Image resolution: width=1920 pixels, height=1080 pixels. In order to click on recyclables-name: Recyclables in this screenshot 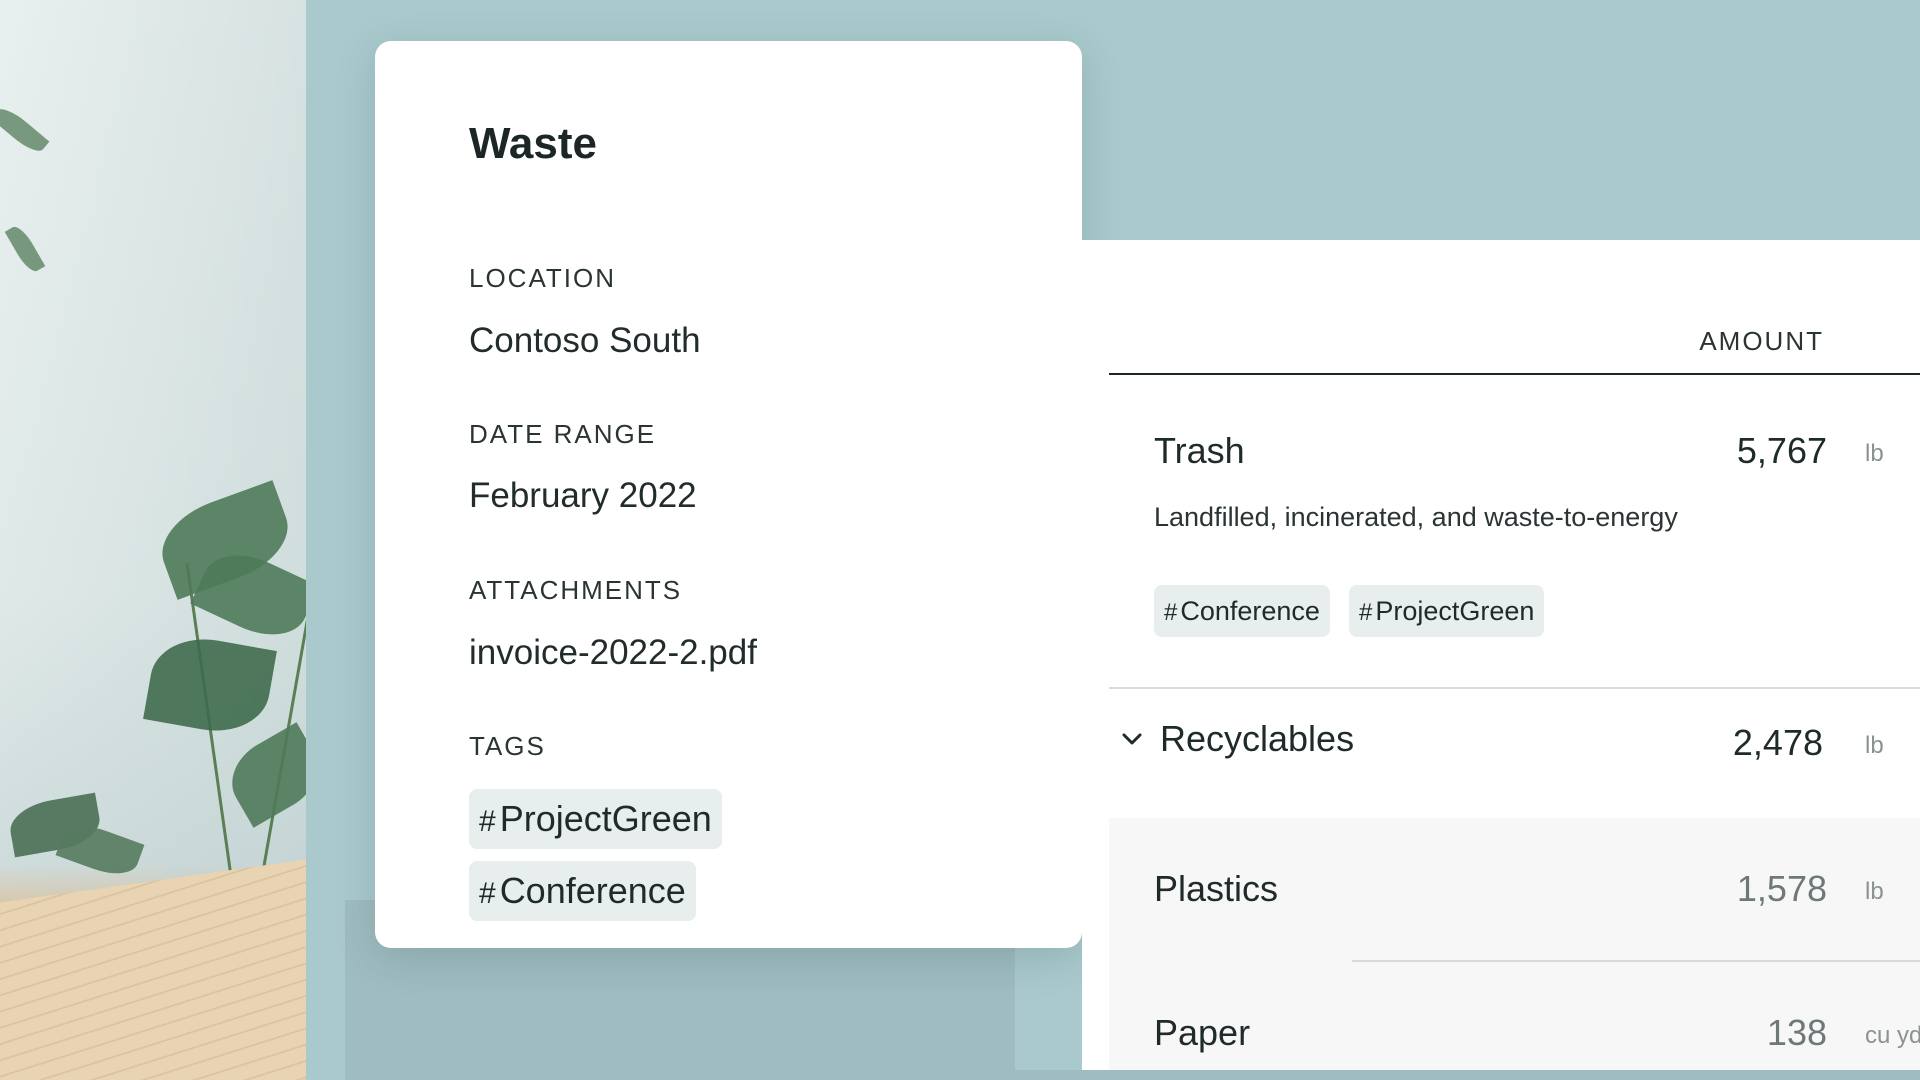, I will do `click(1257, 739)`.